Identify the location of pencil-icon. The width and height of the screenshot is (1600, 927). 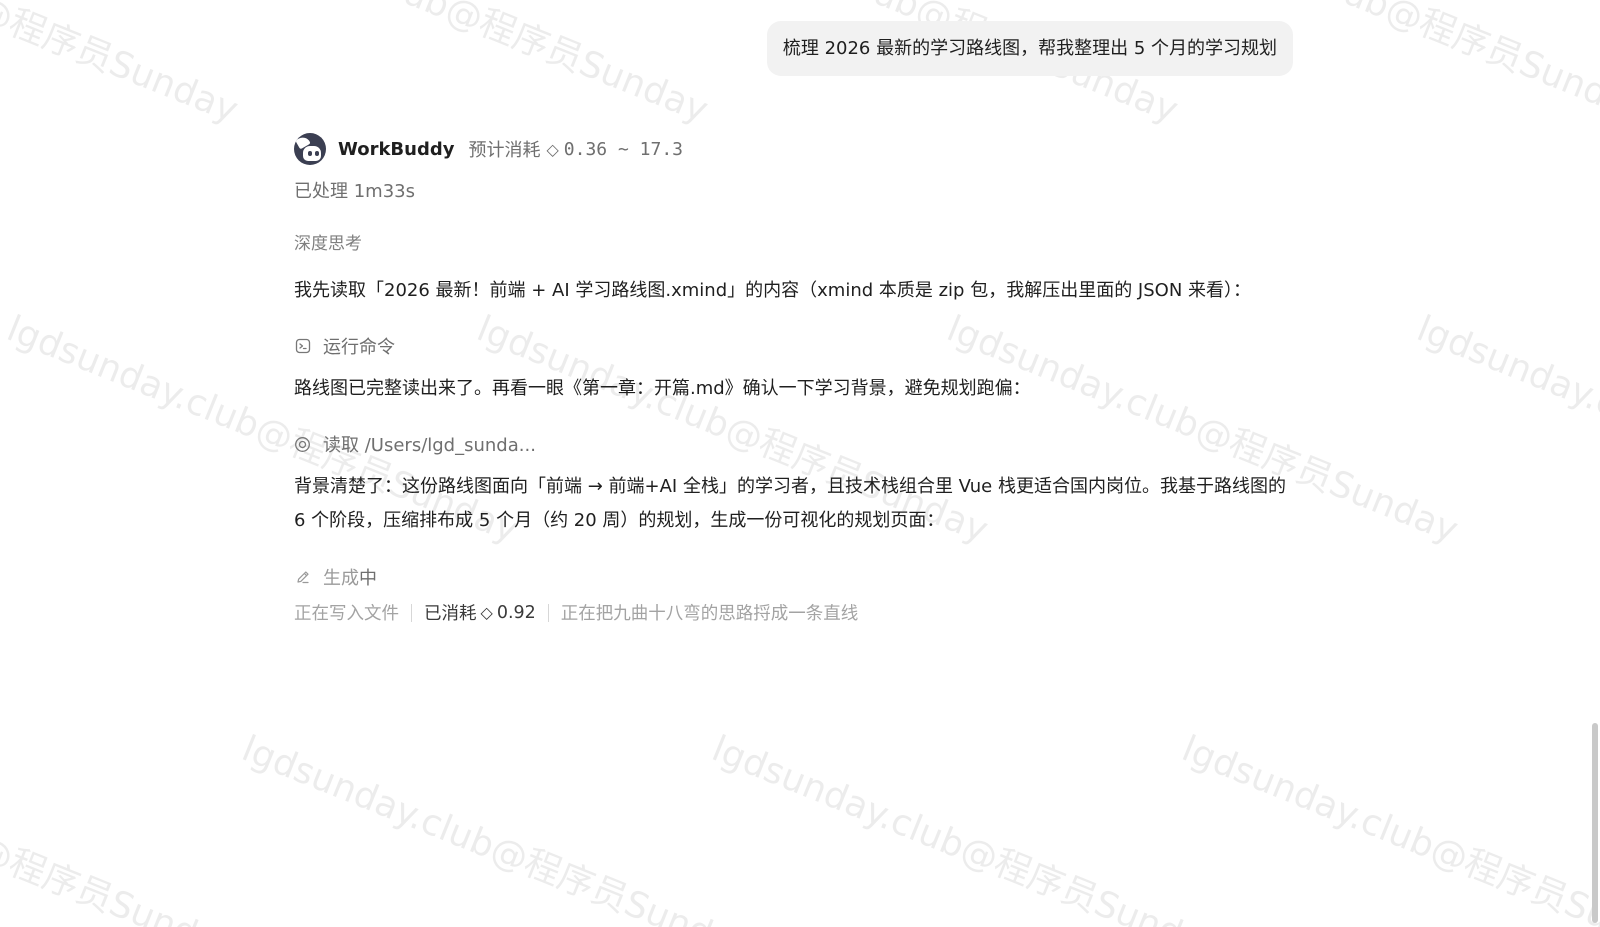
(302, 577).